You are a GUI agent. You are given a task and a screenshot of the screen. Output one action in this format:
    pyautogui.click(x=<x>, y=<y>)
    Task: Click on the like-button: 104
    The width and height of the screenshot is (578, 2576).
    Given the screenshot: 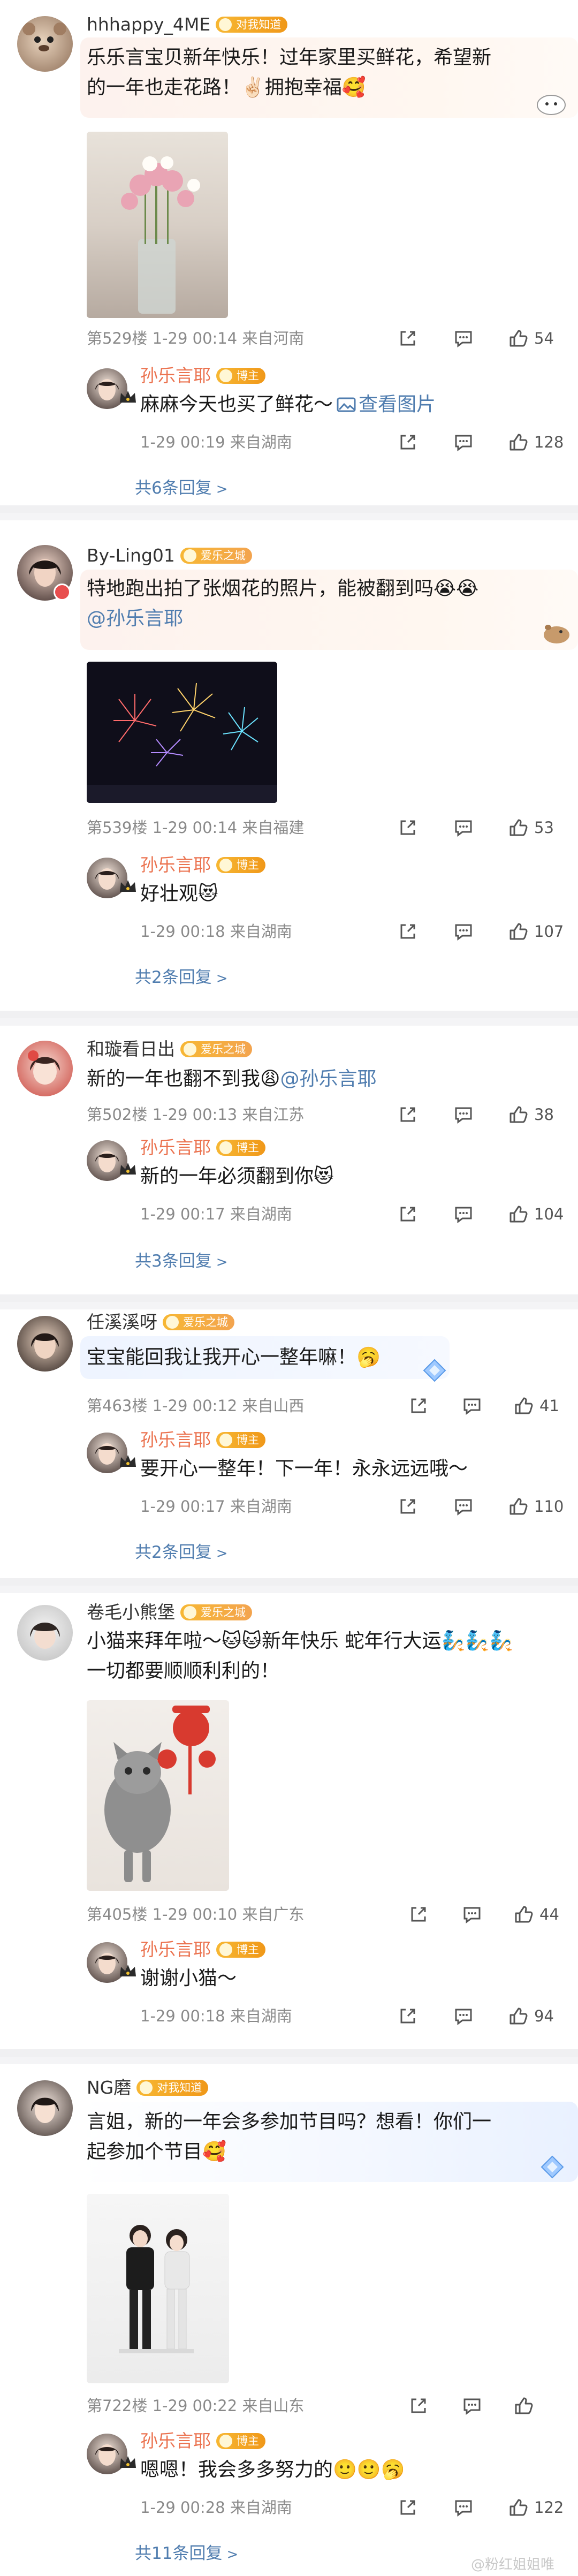 What is the action you would take?
    pyautogui.click(x=535, y=1214)
    